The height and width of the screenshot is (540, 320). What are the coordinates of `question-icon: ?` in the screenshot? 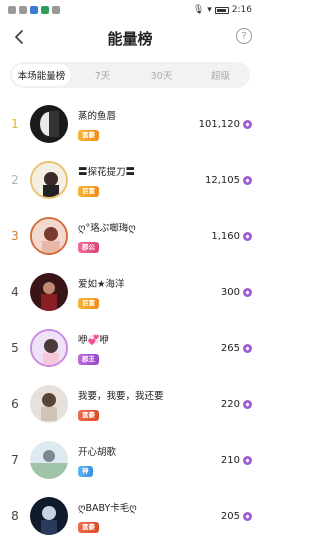 It's located at (244, 36).